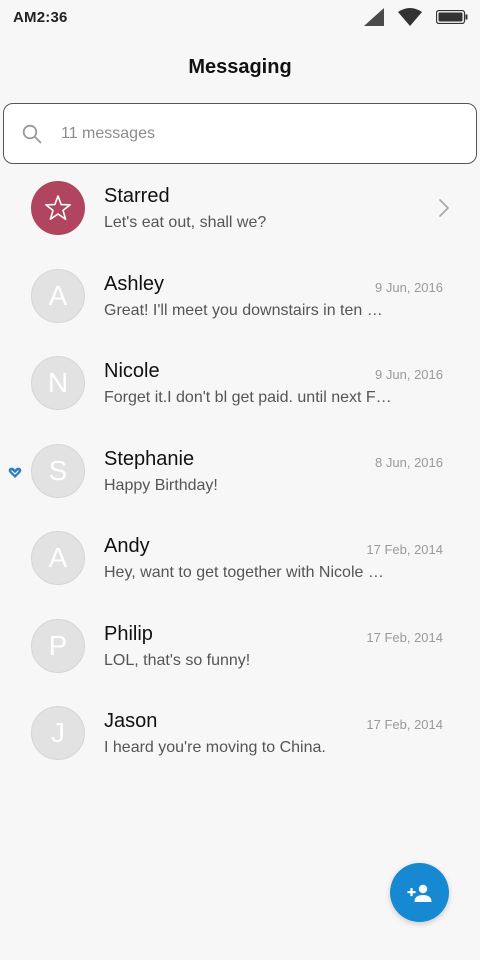 The height and width of the screenshot is (960, 480). Describe the element at coordinates (131, 721) in the screenshot. I see `conversation-name: Jason` at that location.